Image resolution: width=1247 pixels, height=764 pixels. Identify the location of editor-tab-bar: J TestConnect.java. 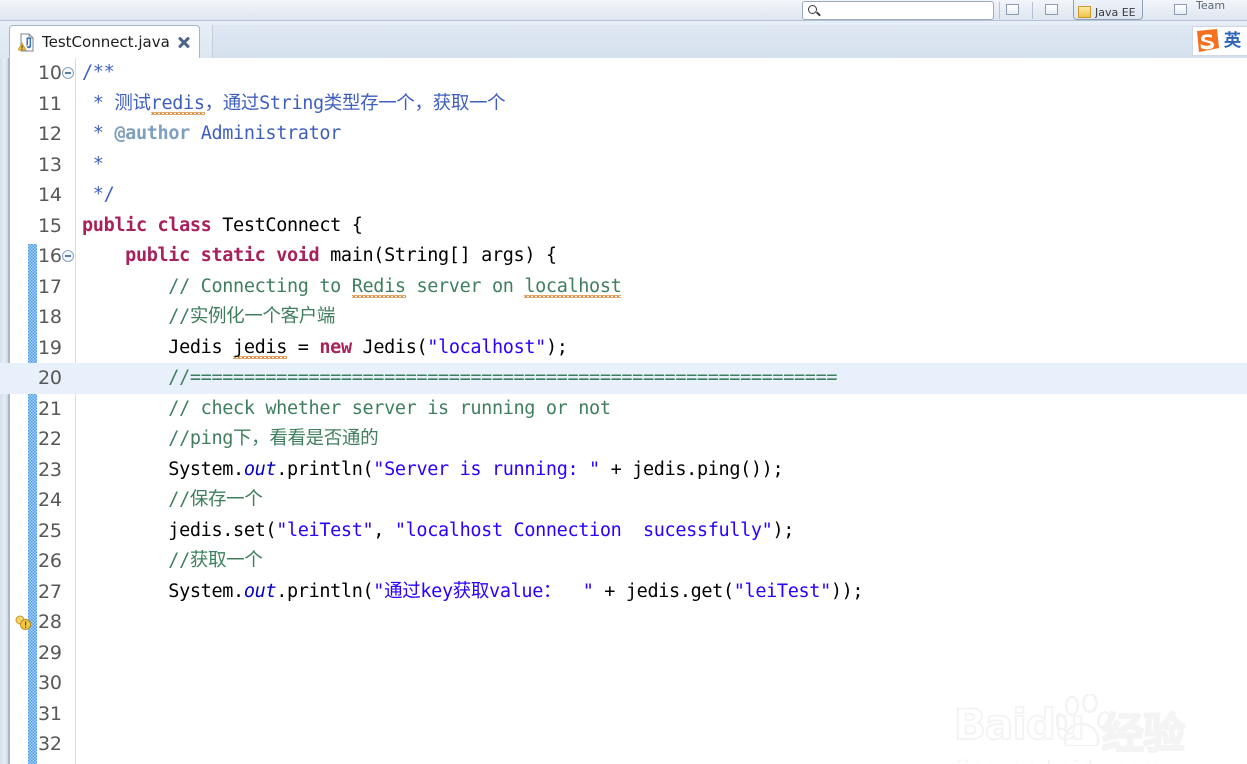
(623, 39).